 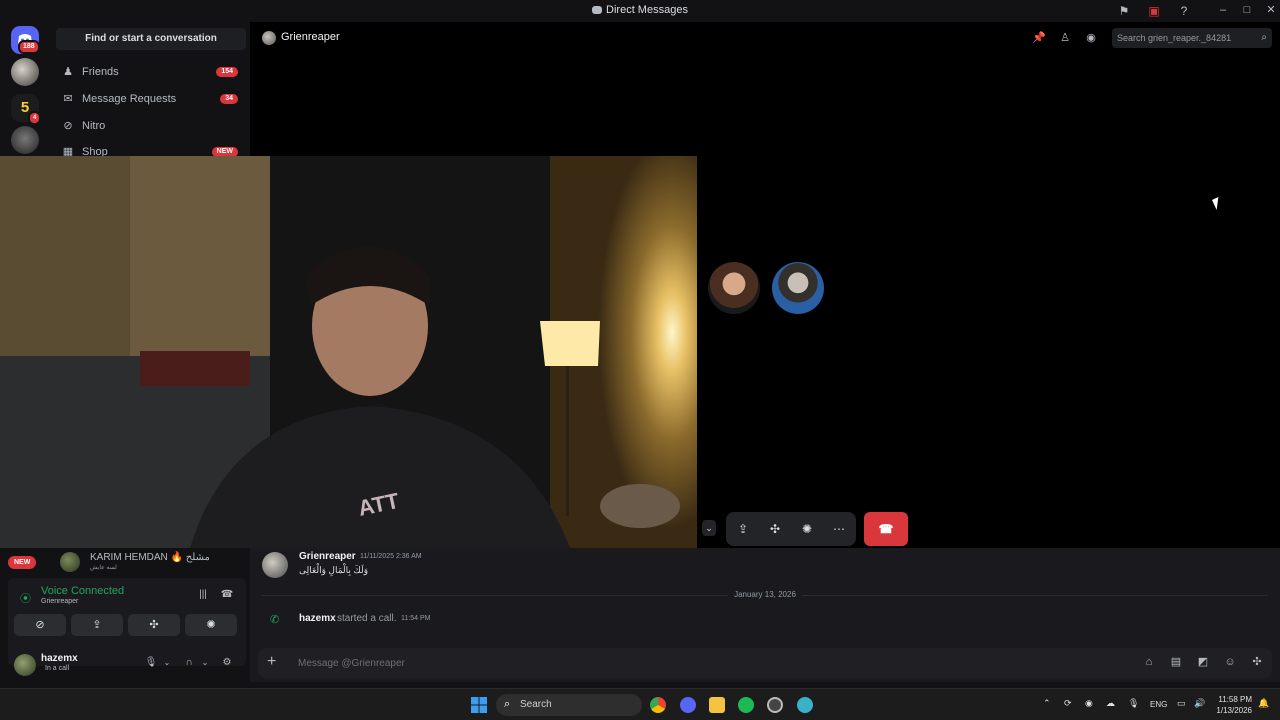 What do you see at coordinates (189, 663) in the screenshot?
I see `headphones-icon: ∩` at bounding box center [189, 663].